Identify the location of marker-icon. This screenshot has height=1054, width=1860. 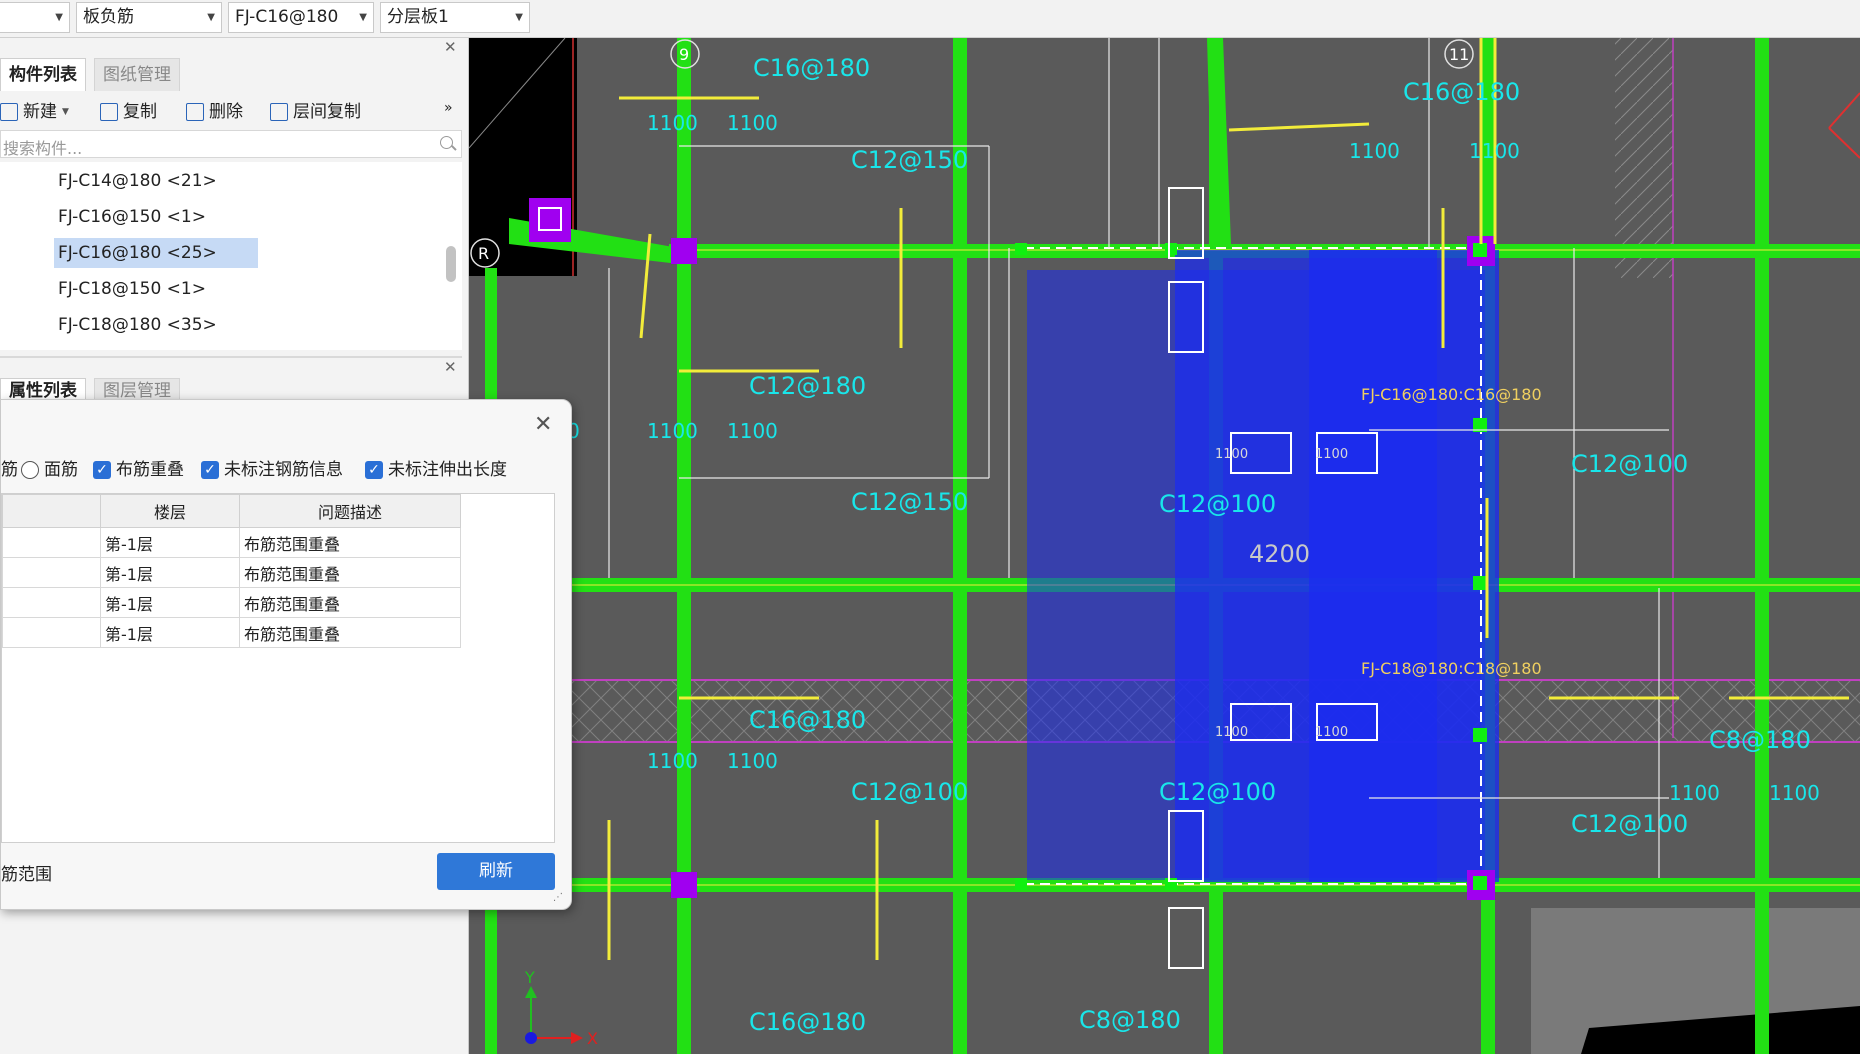
(1844, 110).